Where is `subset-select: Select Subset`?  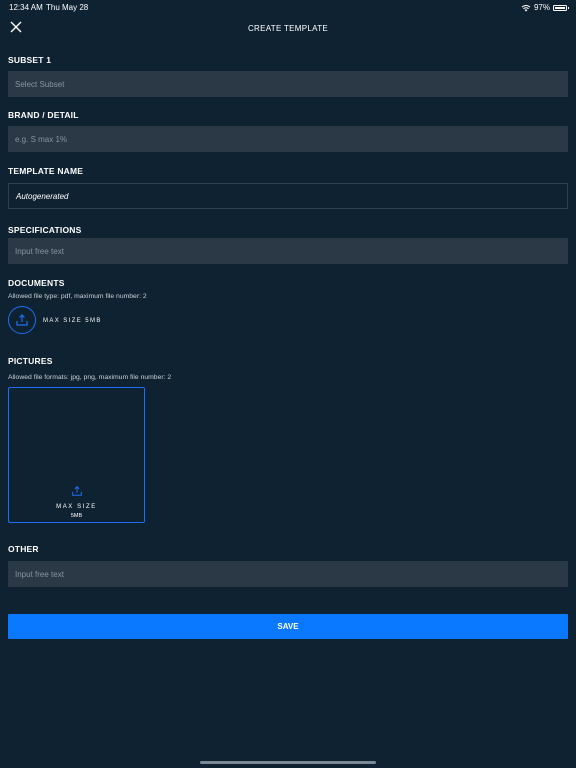
subset-select: Select Subset is located at coordinates (288, 84).